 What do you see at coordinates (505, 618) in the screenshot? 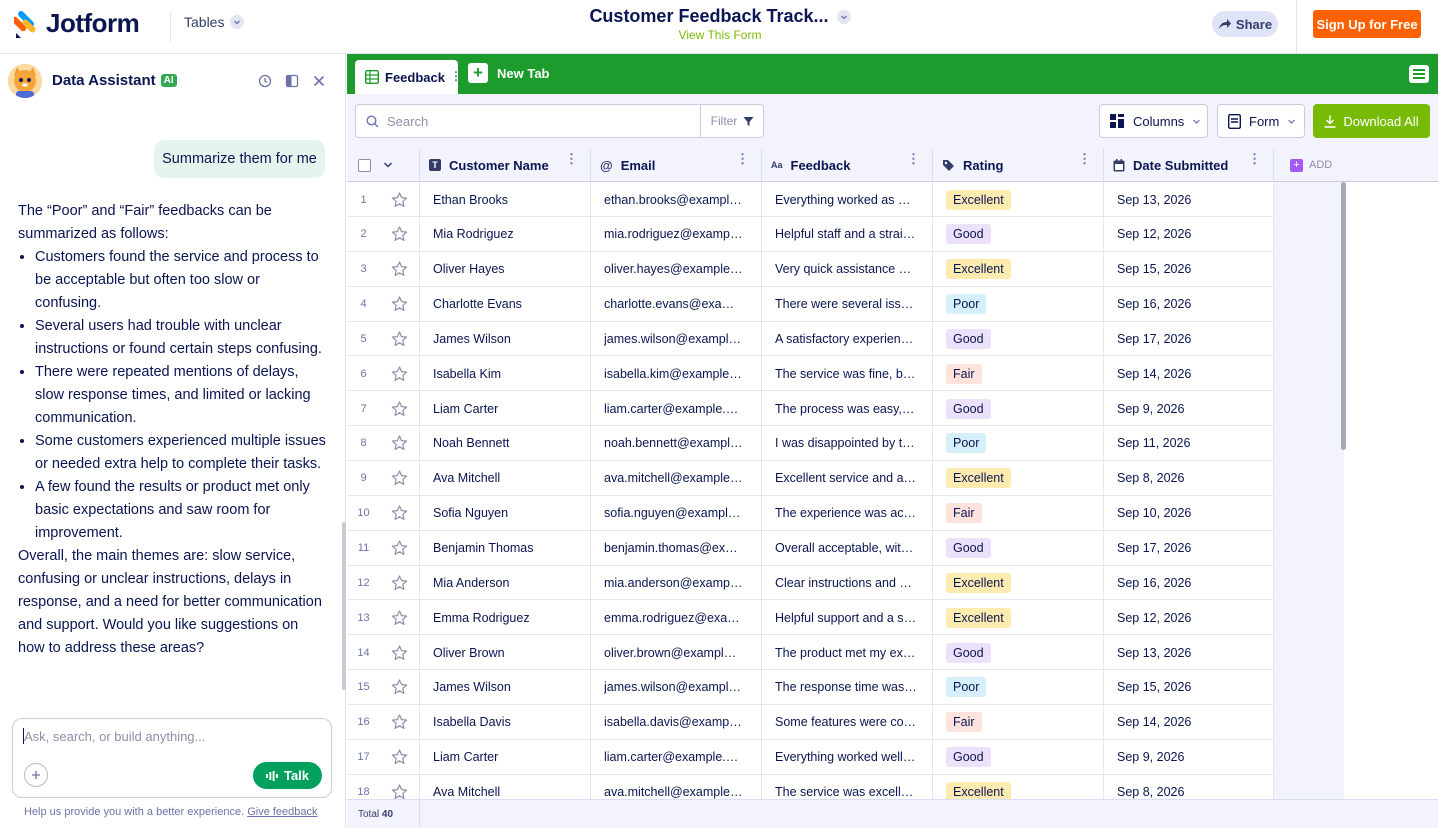
I see `cell-customer-name: Emma Rodriguez` at bounding box center [505, 618].